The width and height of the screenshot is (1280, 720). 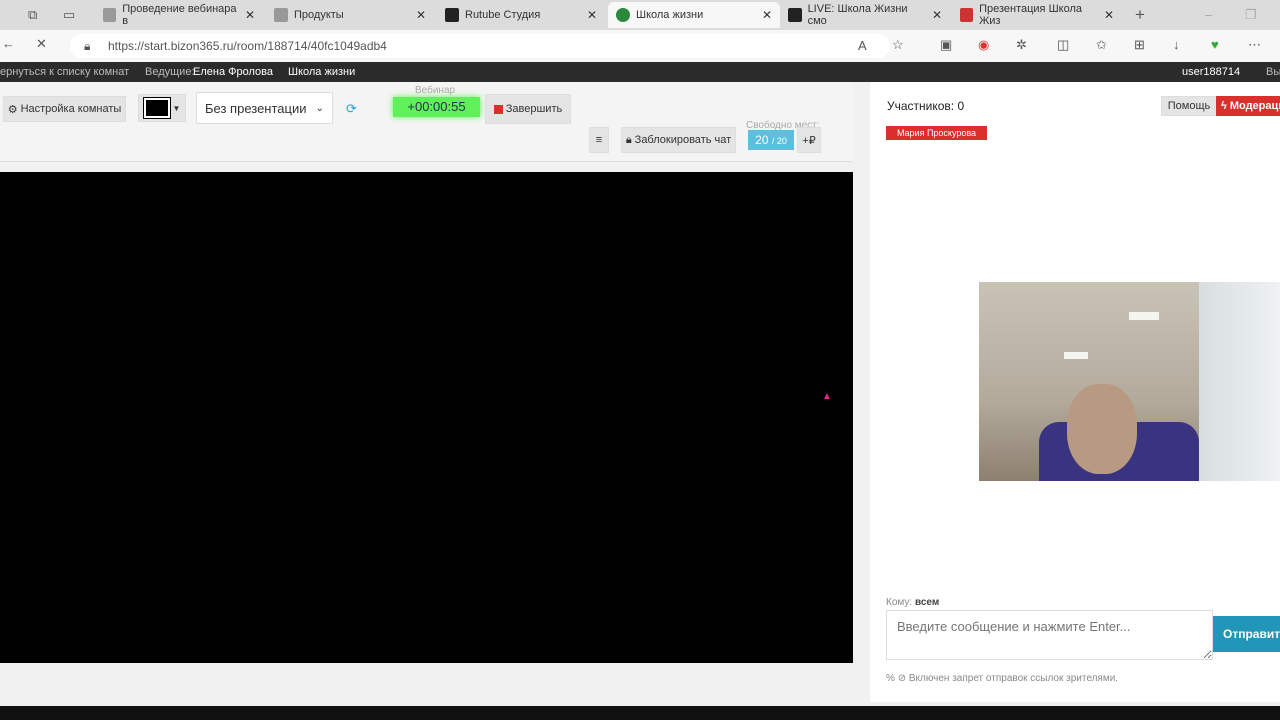 What do you see at coordinates (322, 72) in the screenshot?
I see `room-name: Школа жизни` at bounding box center [322, 72].